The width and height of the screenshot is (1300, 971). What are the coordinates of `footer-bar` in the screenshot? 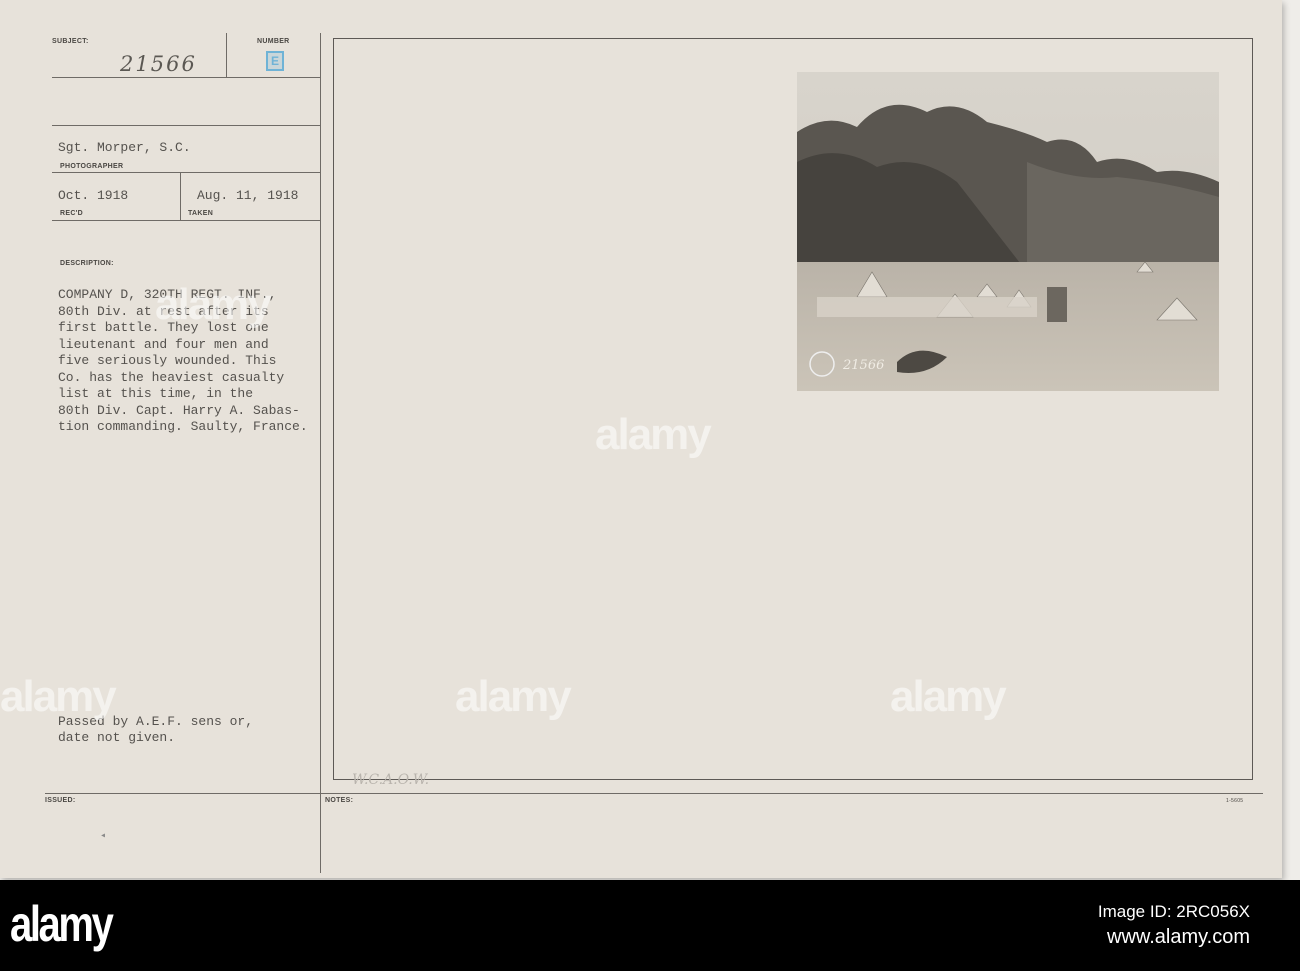 It's located at (650, 925).